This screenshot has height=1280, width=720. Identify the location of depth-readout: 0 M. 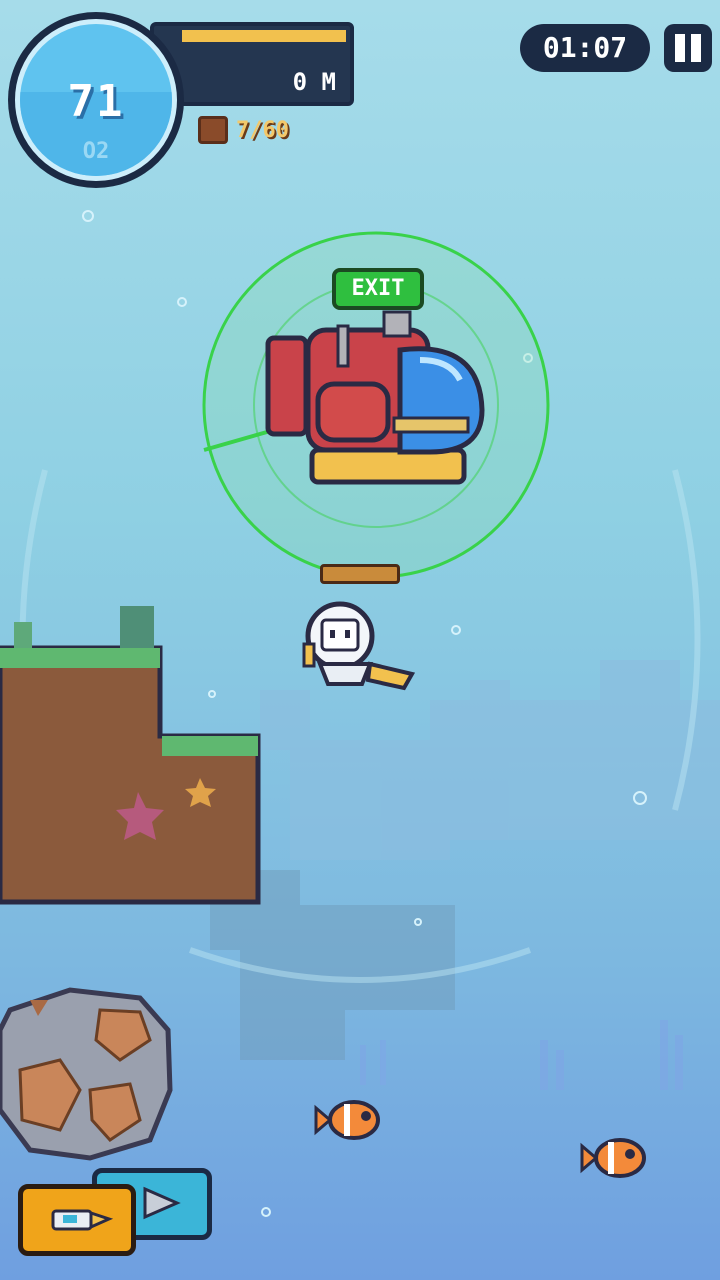
(314, 82).